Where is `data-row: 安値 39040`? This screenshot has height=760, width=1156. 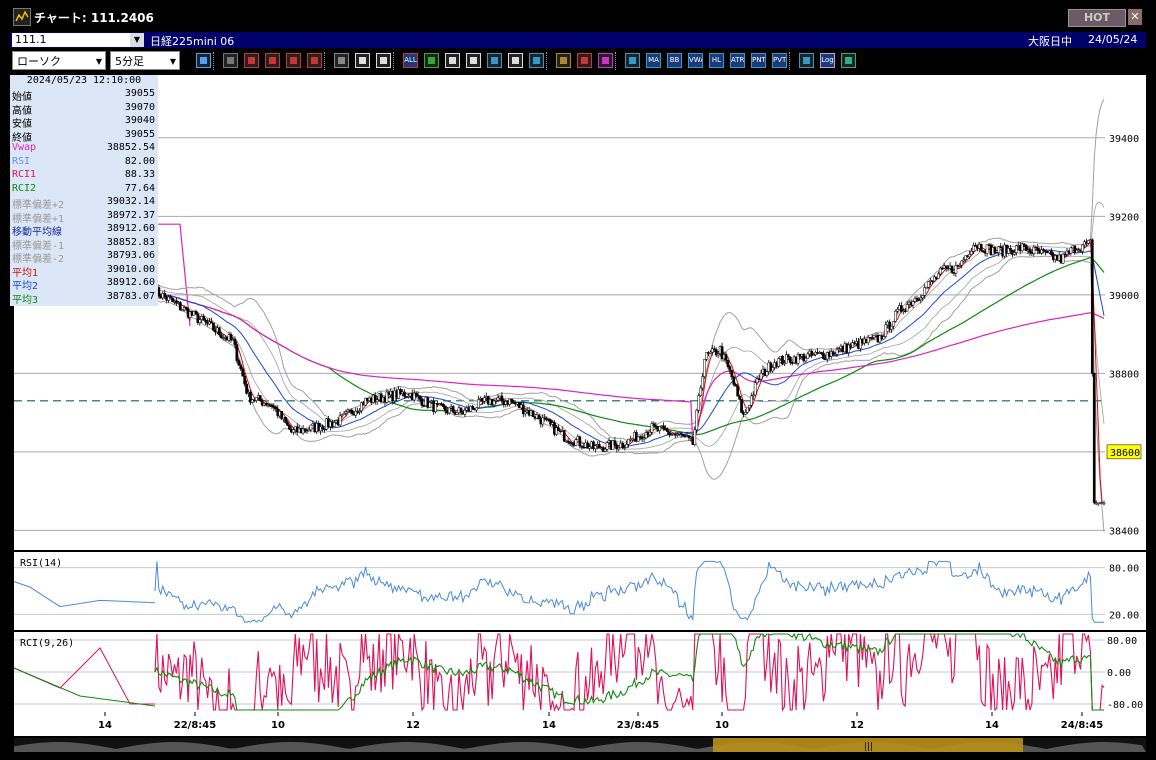 data-row: 安値 39040 is located at coordinates (84, 122).